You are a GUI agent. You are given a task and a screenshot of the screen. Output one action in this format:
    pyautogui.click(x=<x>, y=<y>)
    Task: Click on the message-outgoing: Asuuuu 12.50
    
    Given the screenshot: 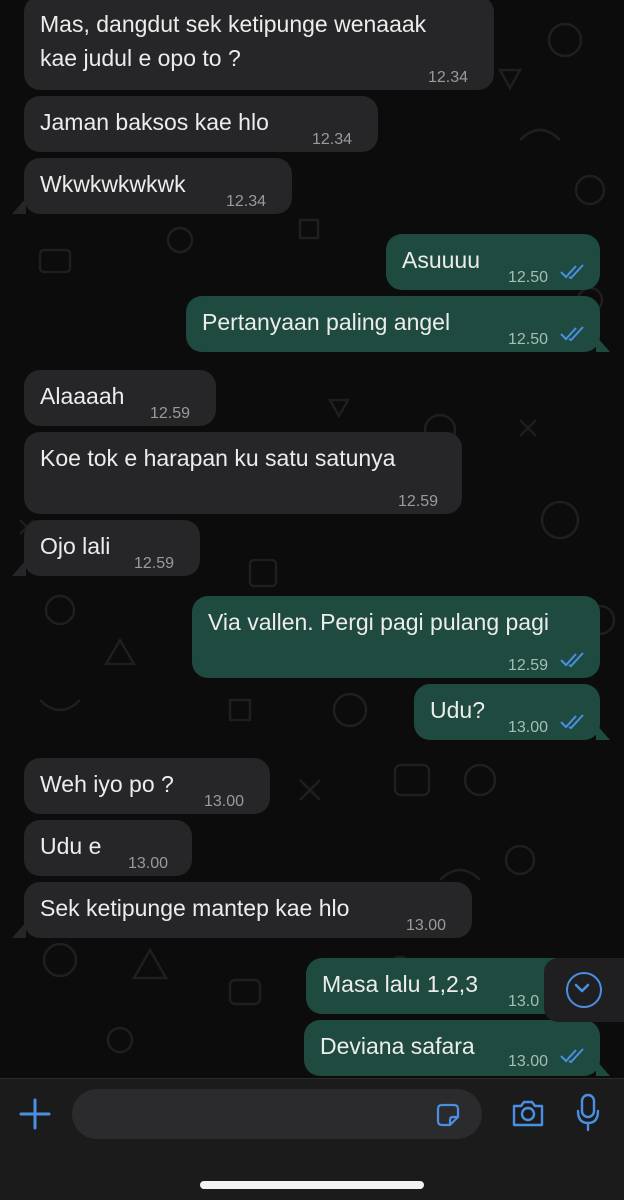 What is the action you would take?
    pyautogui.click(x=493, y=262)
    